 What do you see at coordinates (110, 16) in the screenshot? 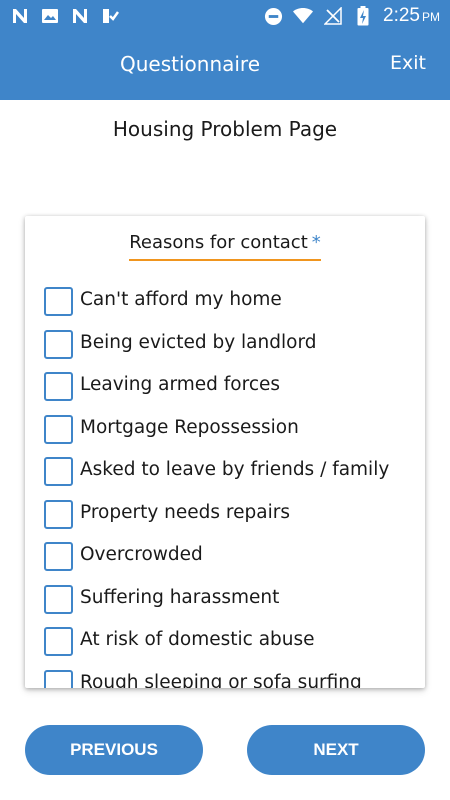
I see `checklist-notification-icon` at bounding box center [110, 16].